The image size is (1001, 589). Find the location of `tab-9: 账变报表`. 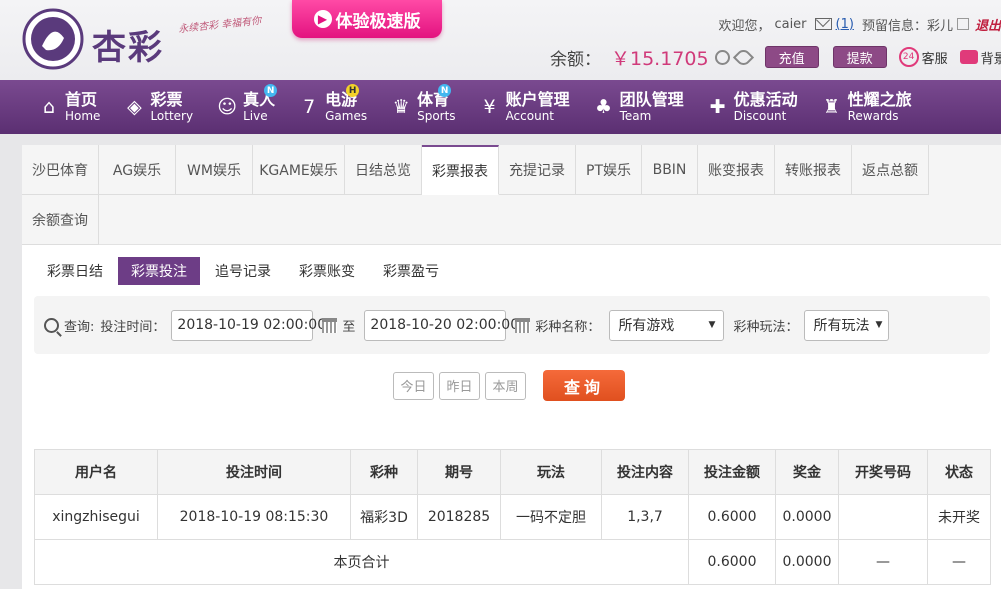

tab-9: 账变报表 is located at coordinates (736, 170).